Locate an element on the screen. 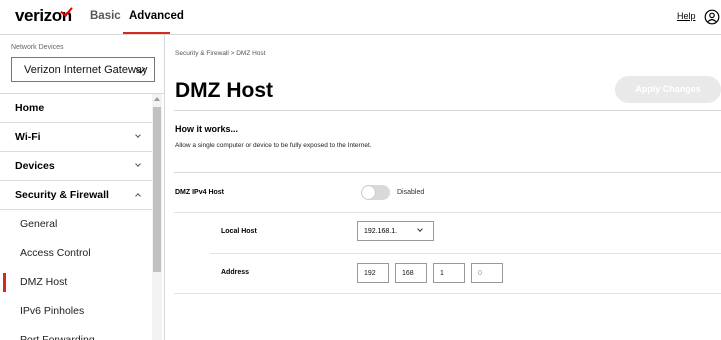  network-device-select: Verizon Internet Gateway is located at coordinates (83, 69).